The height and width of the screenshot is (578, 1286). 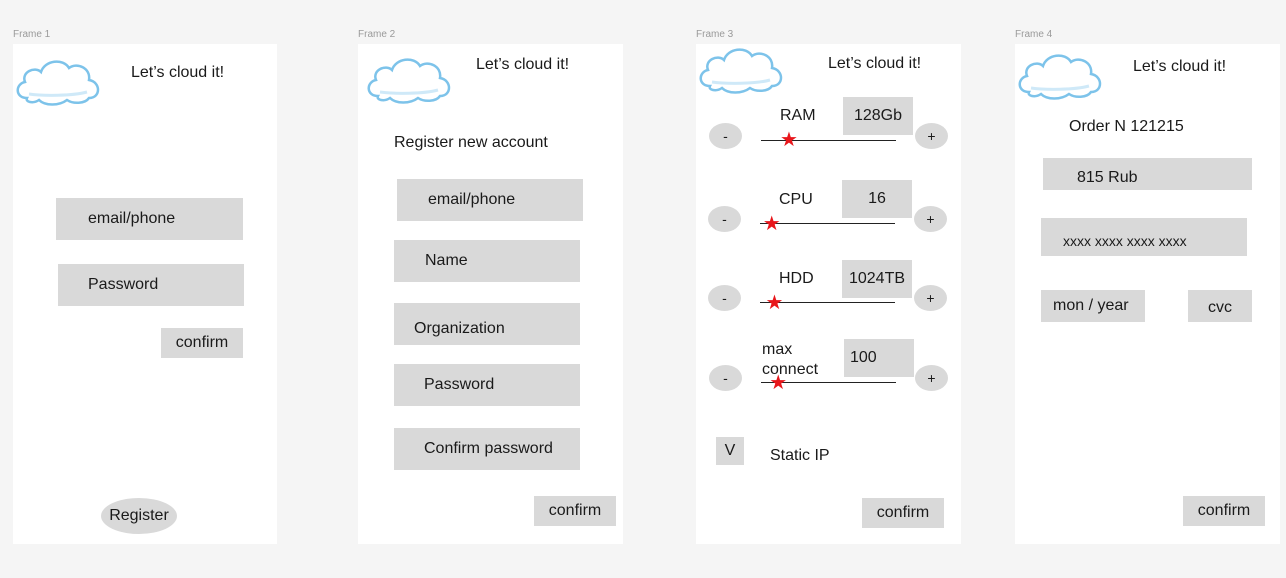 What do you see at coordinates (930, 219) in the screenshot?
I see `cpu-increase-button: +` at bounding box center [930, 219].